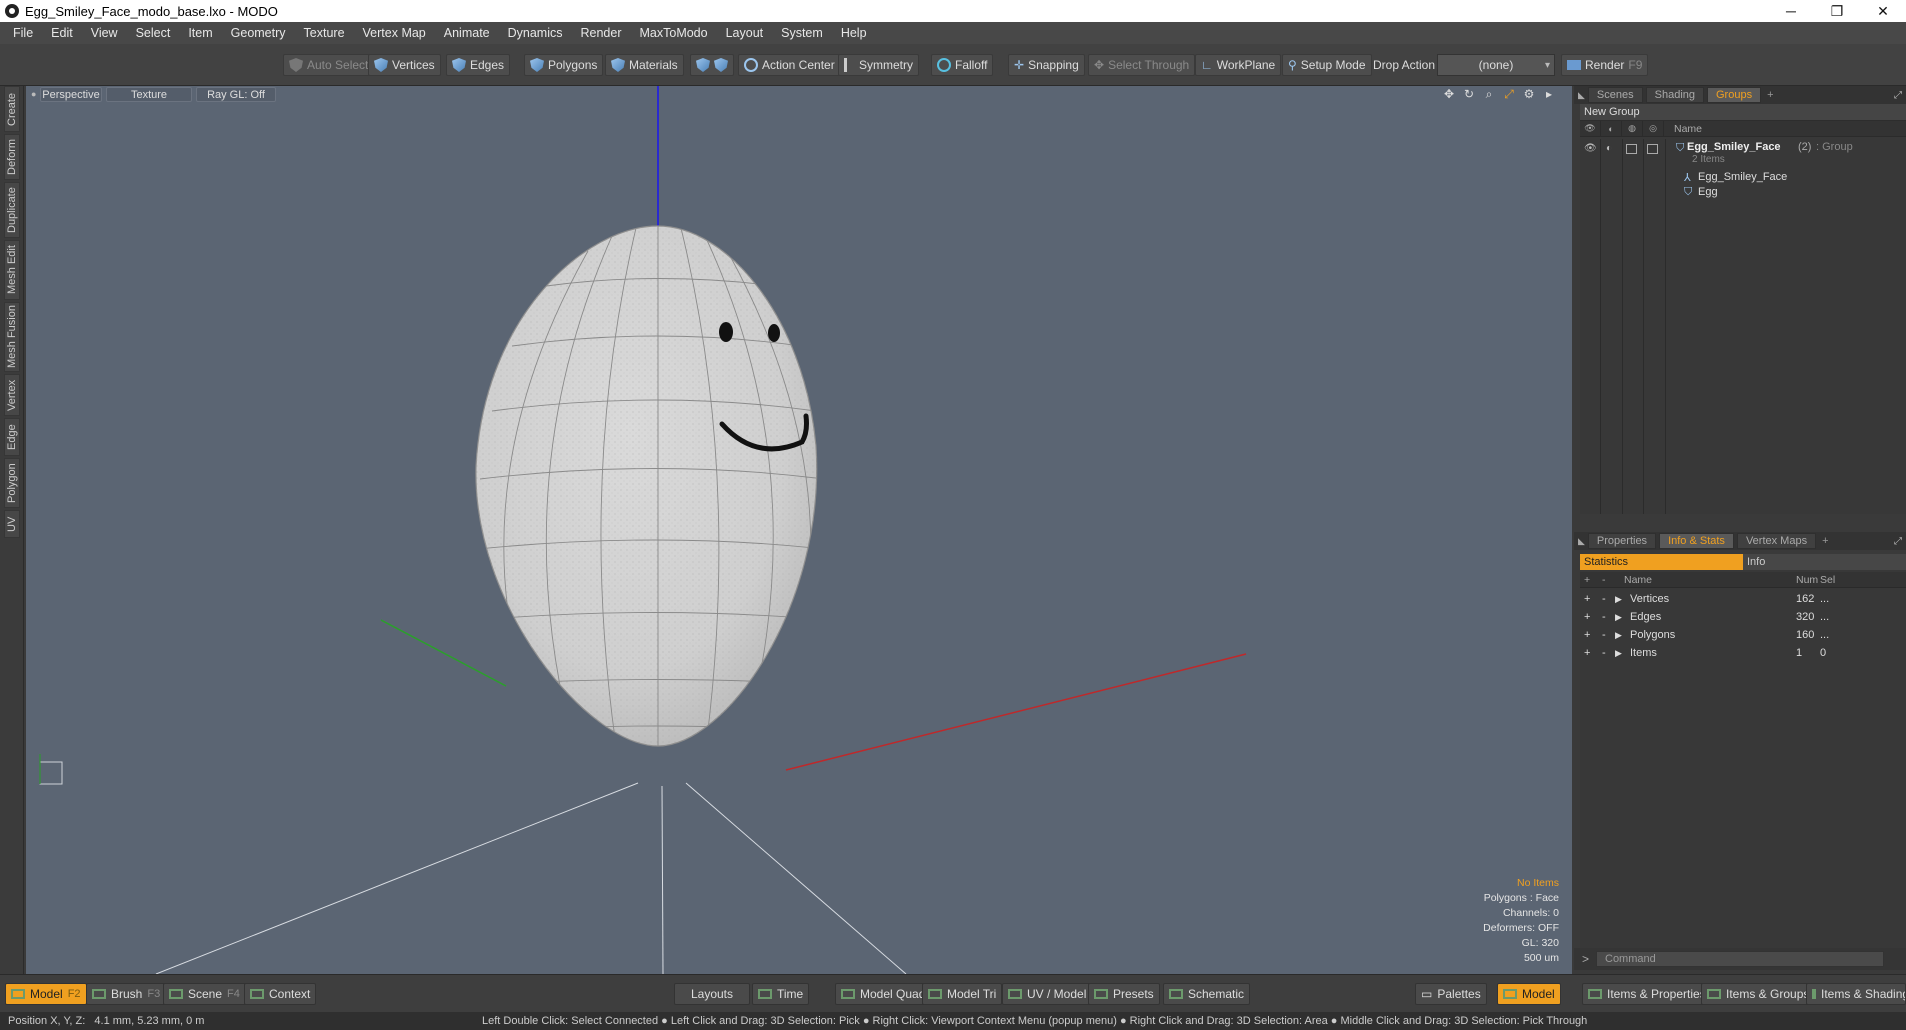  Describe the element at coordinates (126, 994) in the screenshot. I see `brush-layout-button: Brush F3` at that location.